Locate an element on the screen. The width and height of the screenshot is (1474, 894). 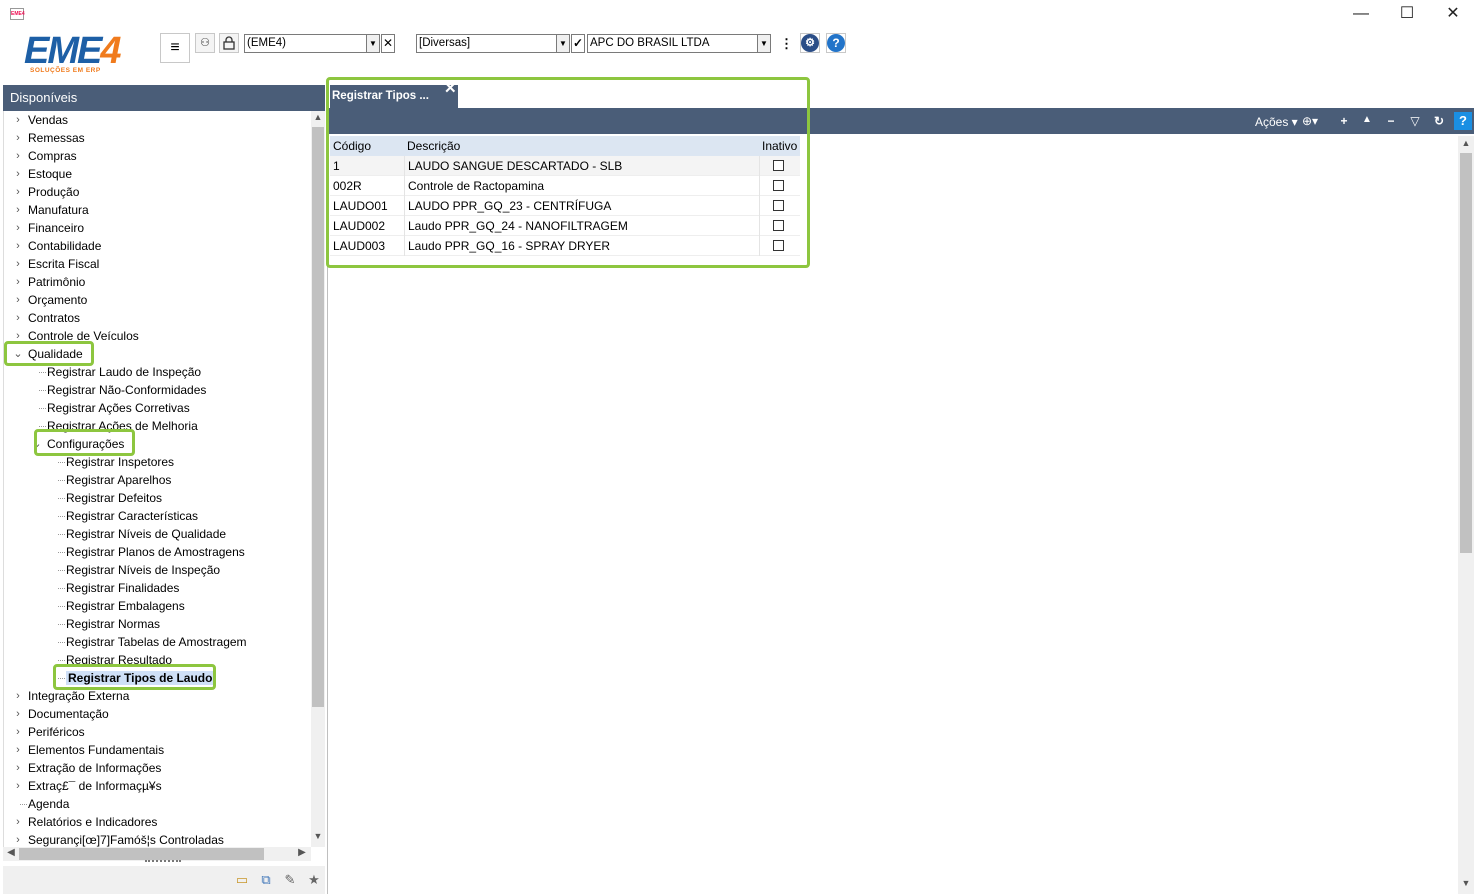
tree-item: › Compras is located at coordinates (46, 156).